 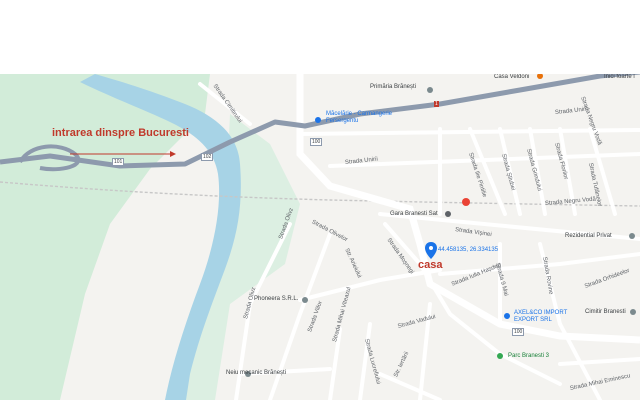 What do you see at coordinates (431, 250) in the screenshot?
I see `location-pin` at bounding box center [431, 250].